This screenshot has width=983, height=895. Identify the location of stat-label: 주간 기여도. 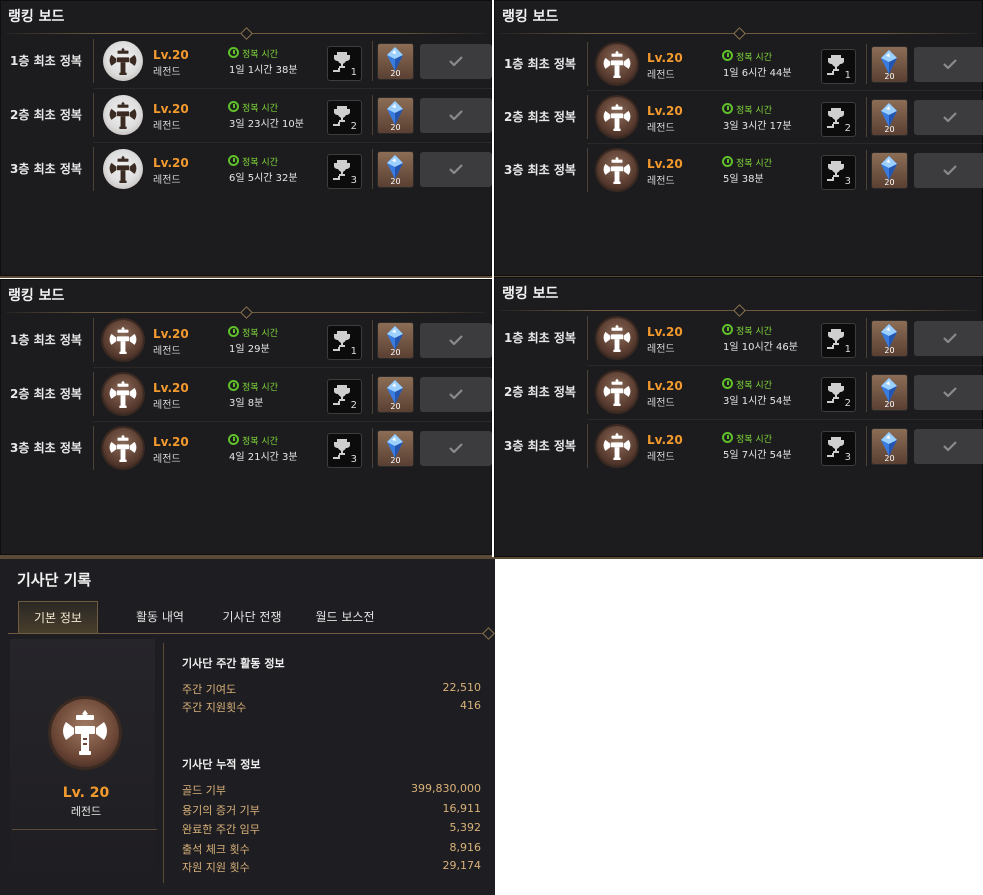
(209, 689).